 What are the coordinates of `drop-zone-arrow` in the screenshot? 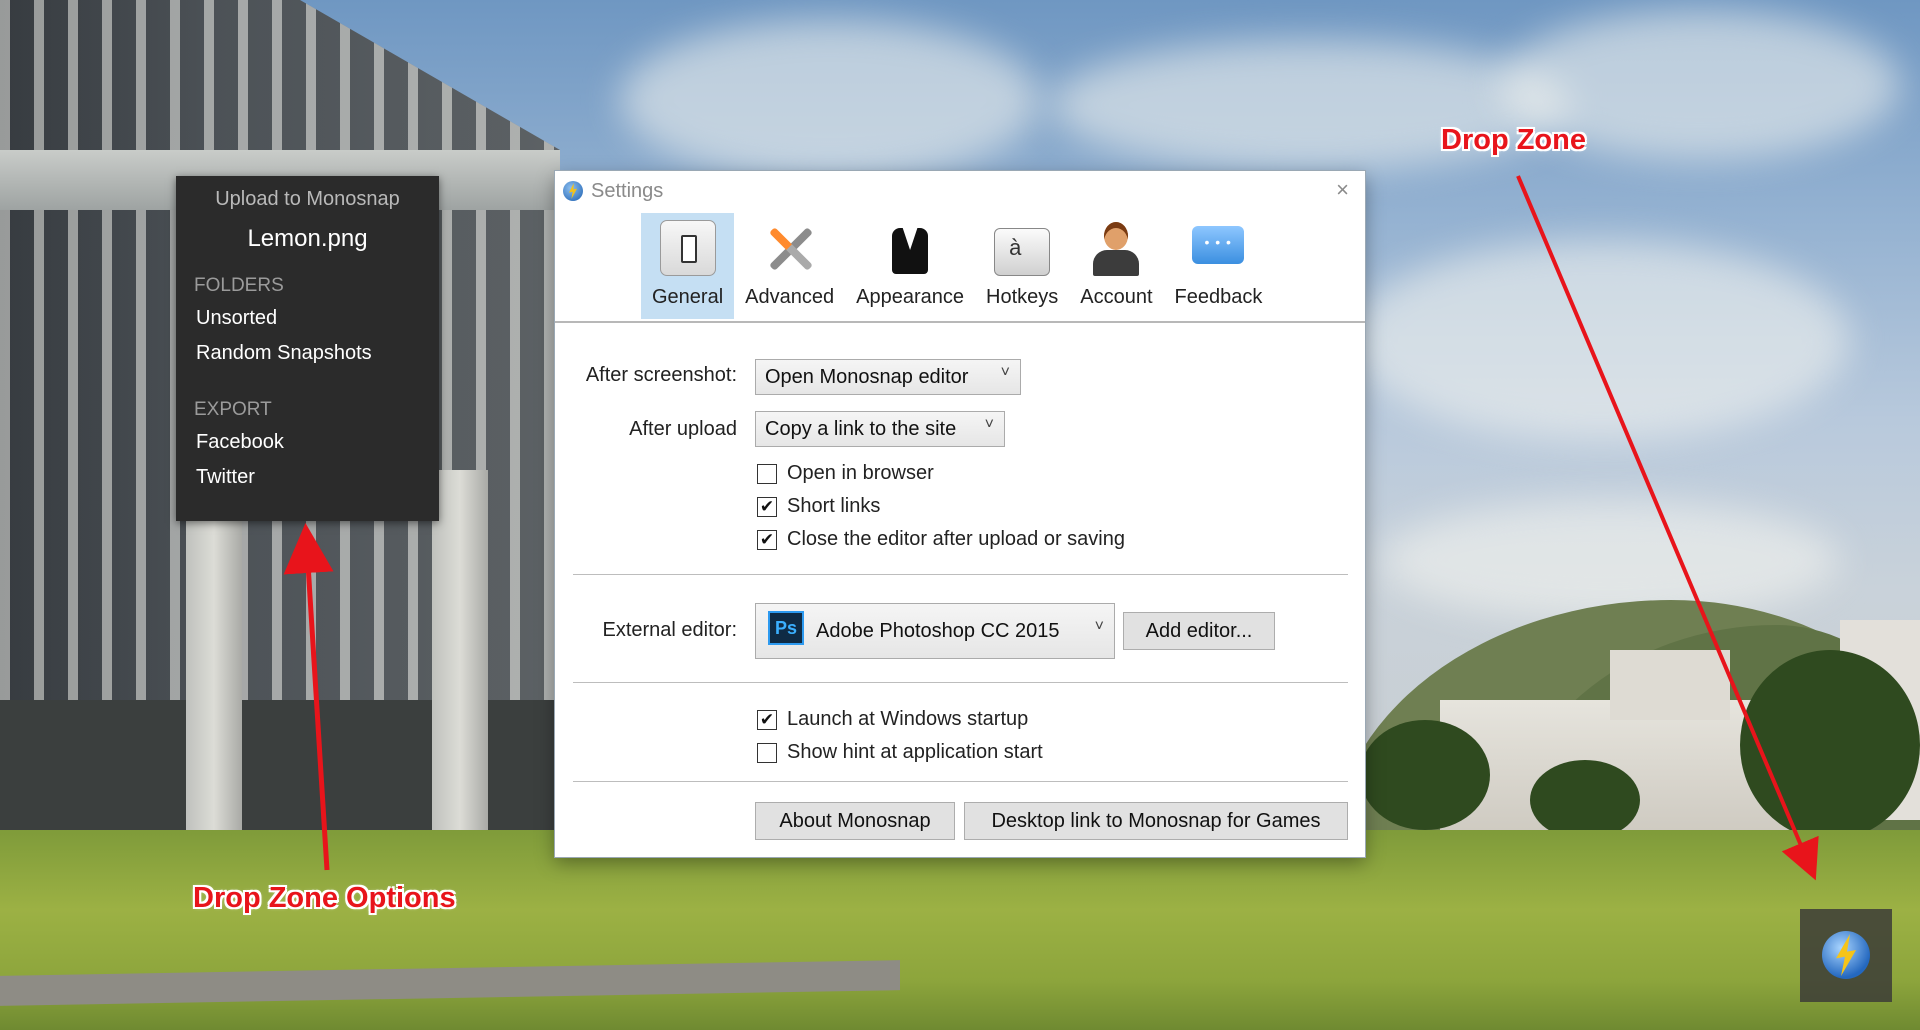 It's located at (1667, 528).